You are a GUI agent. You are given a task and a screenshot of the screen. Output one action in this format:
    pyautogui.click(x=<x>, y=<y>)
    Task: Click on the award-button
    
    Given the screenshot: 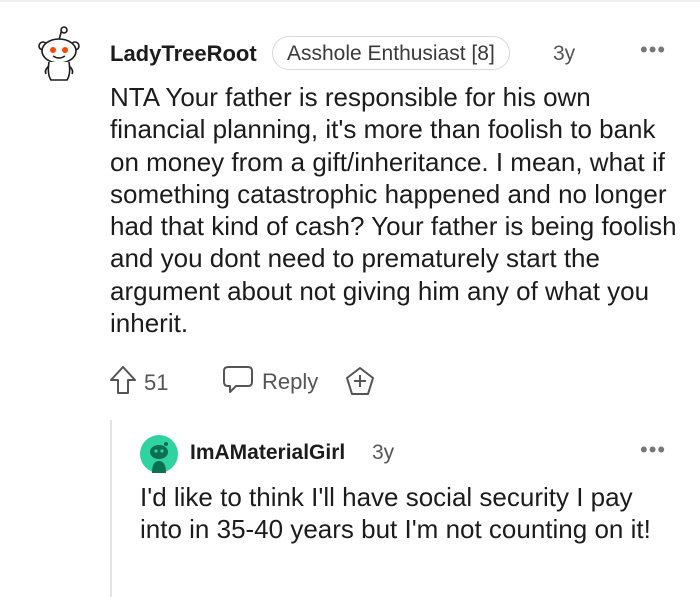 What is the action you would take?
    pyautogui.click(x=360, y=383)
    